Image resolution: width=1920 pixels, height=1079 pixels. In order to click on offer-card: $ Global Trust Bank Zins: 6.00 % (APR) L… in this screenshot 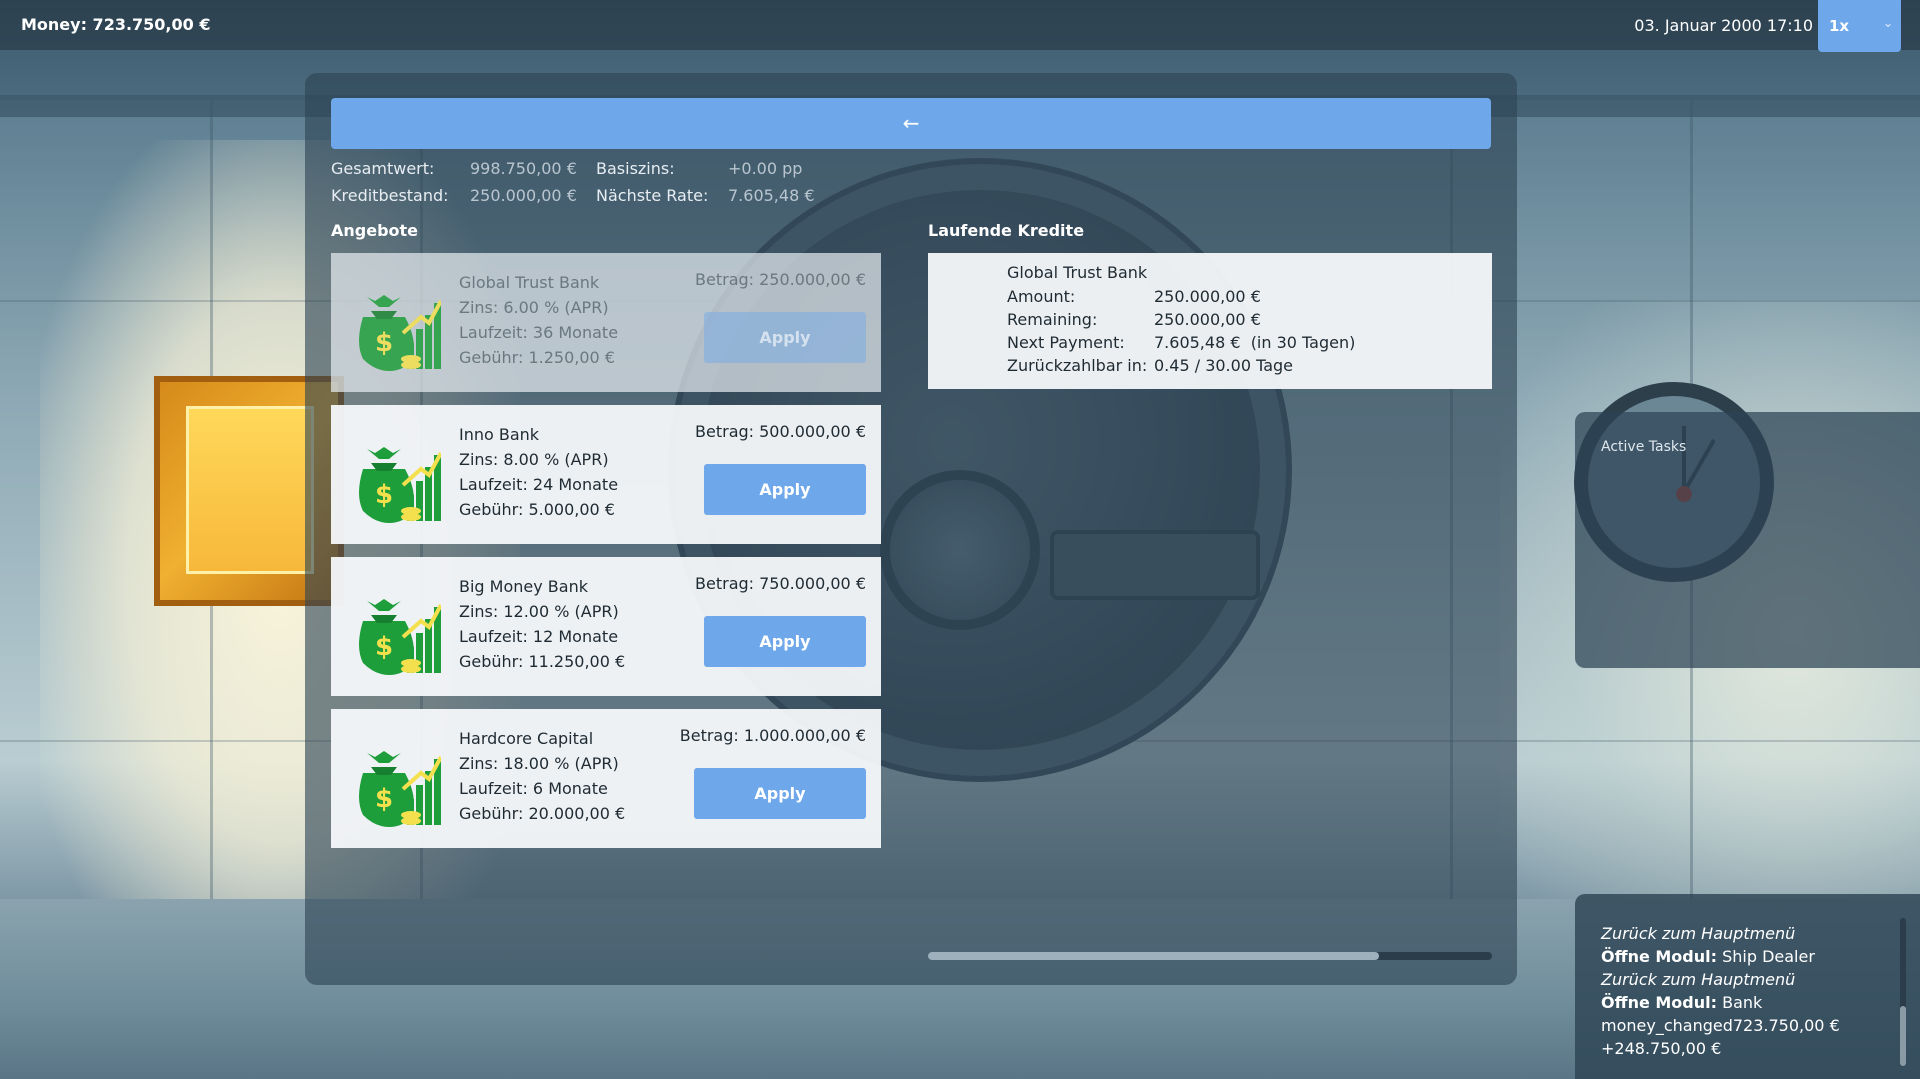, I will do `click(606, 322)`.